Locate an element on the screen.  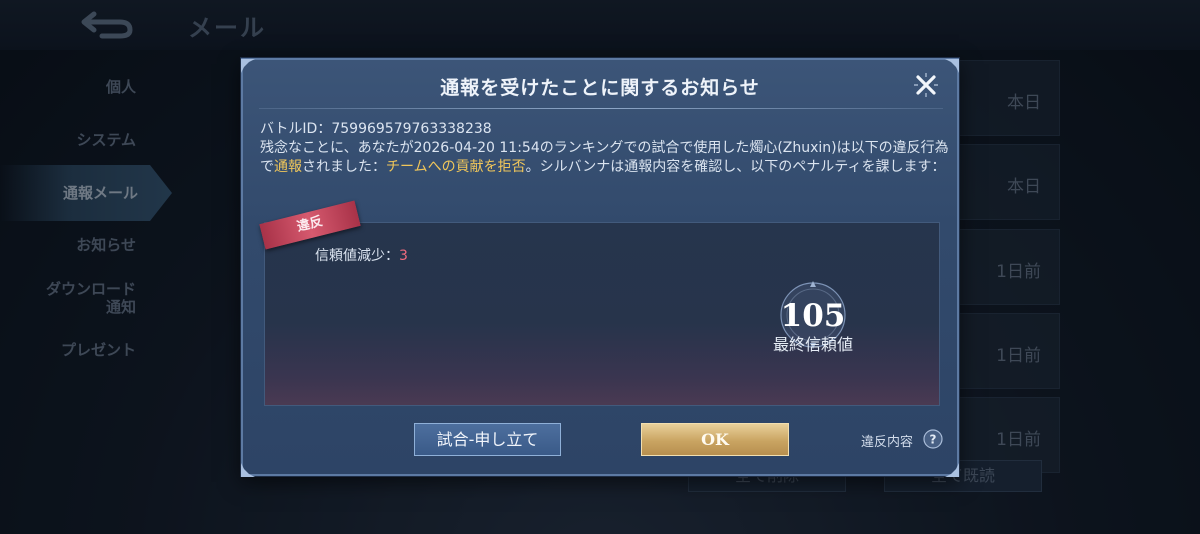
battle-id-value: 759969579763338238 is located at coordinates (411, 129).